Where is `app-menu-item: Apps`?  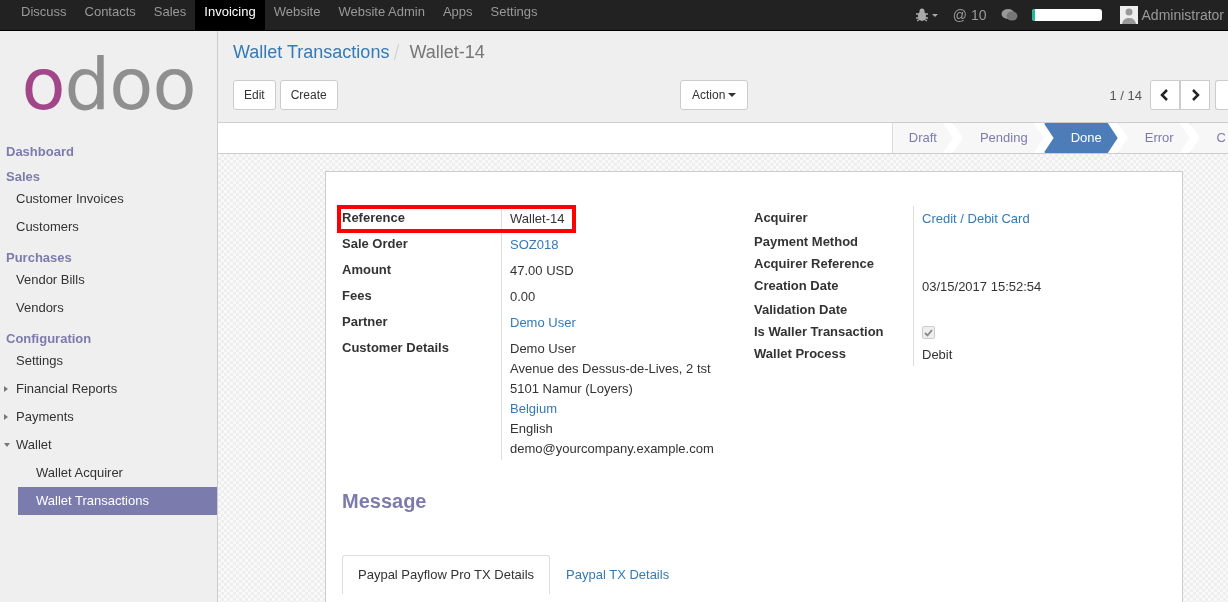
app-menu-item: Apps is located at coordinates (457, 15).